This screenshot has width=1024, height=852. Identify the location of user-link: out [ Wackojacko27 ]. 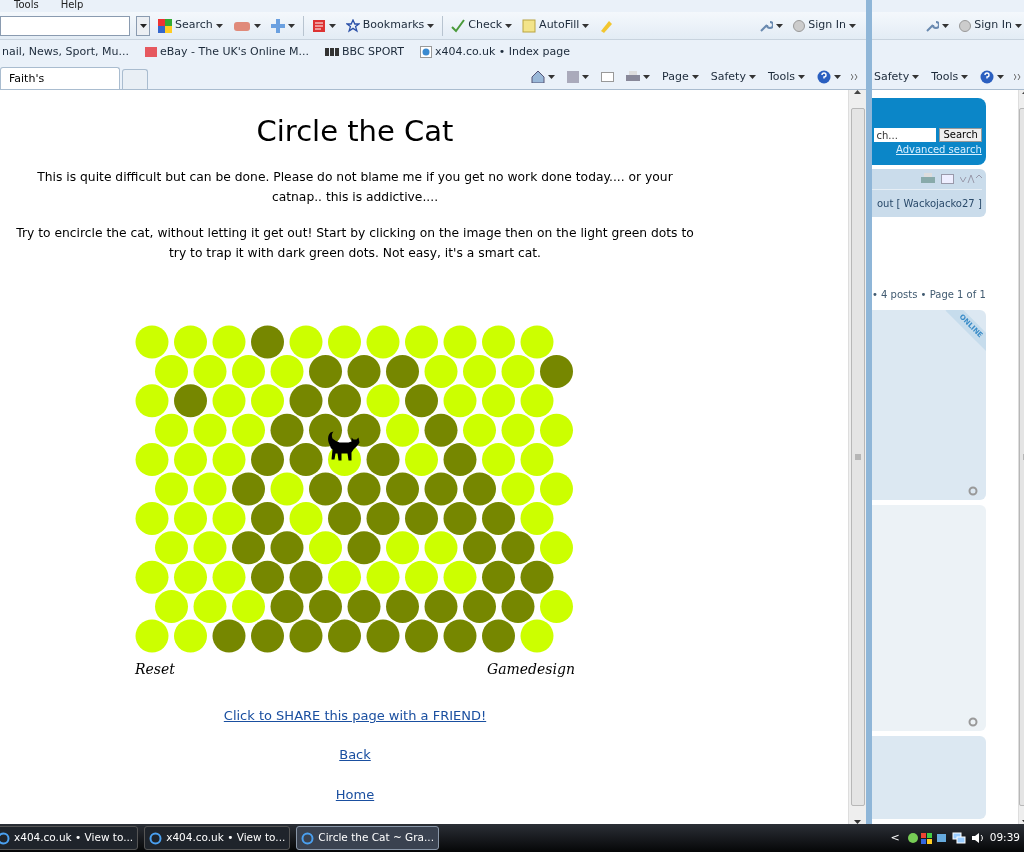
(929, 203).